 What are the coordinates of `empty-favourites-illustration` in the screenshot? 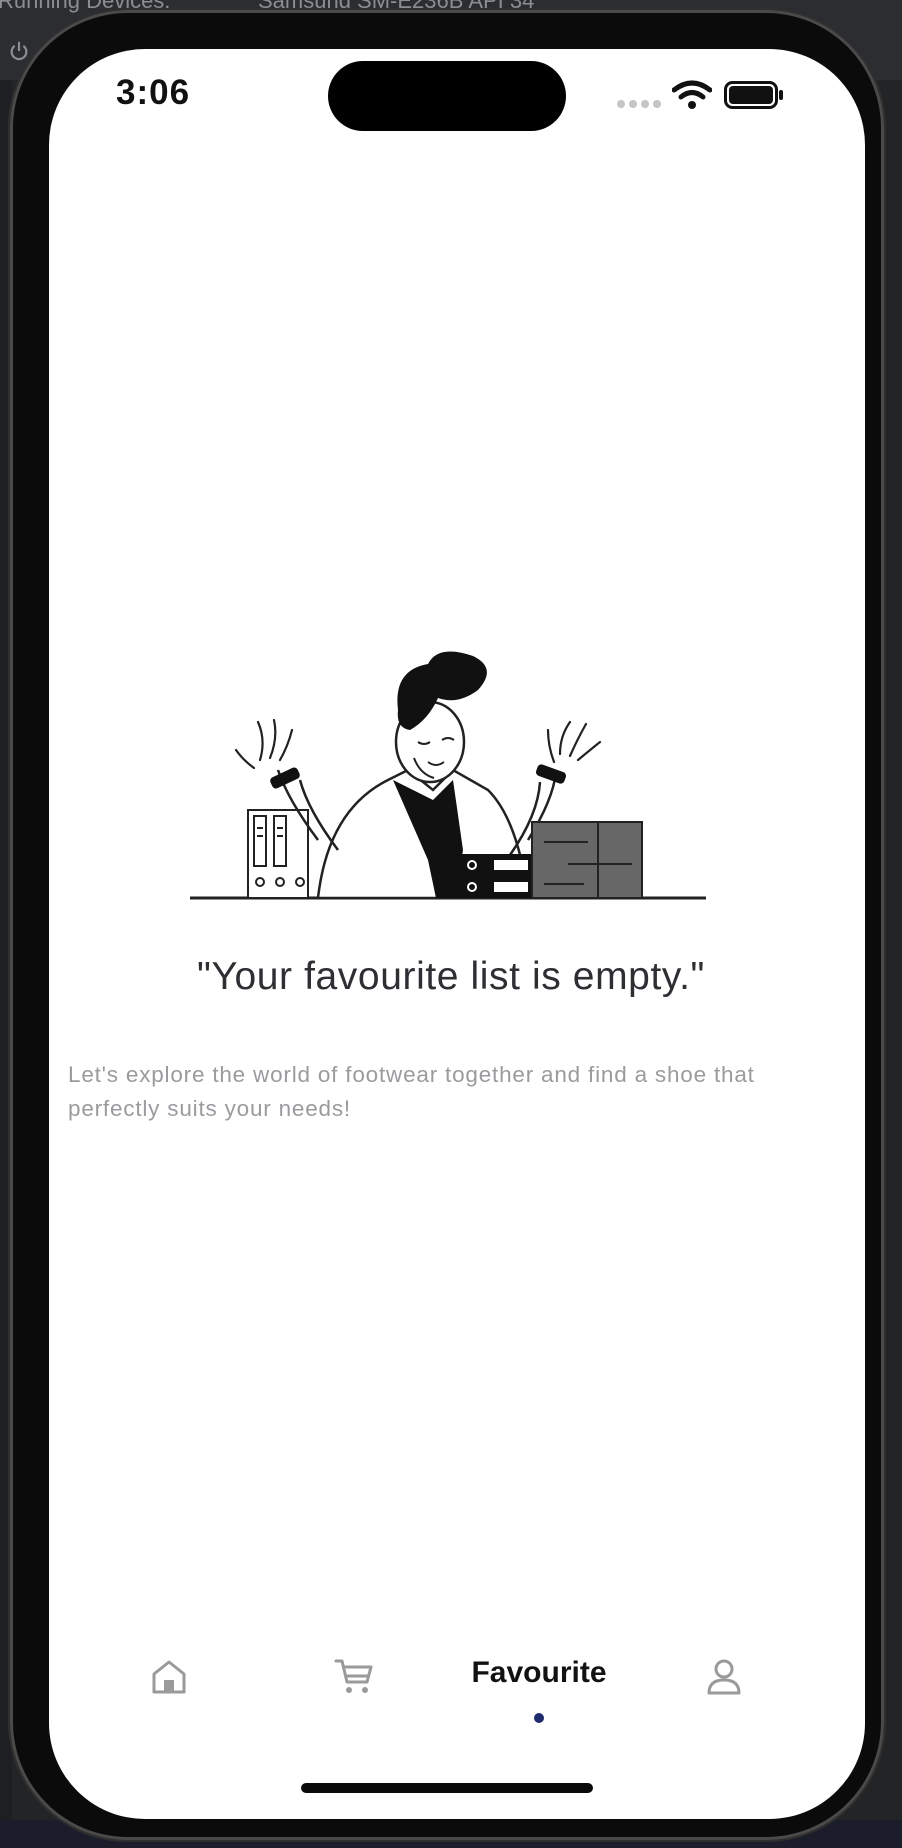 It's located at (448, 775).